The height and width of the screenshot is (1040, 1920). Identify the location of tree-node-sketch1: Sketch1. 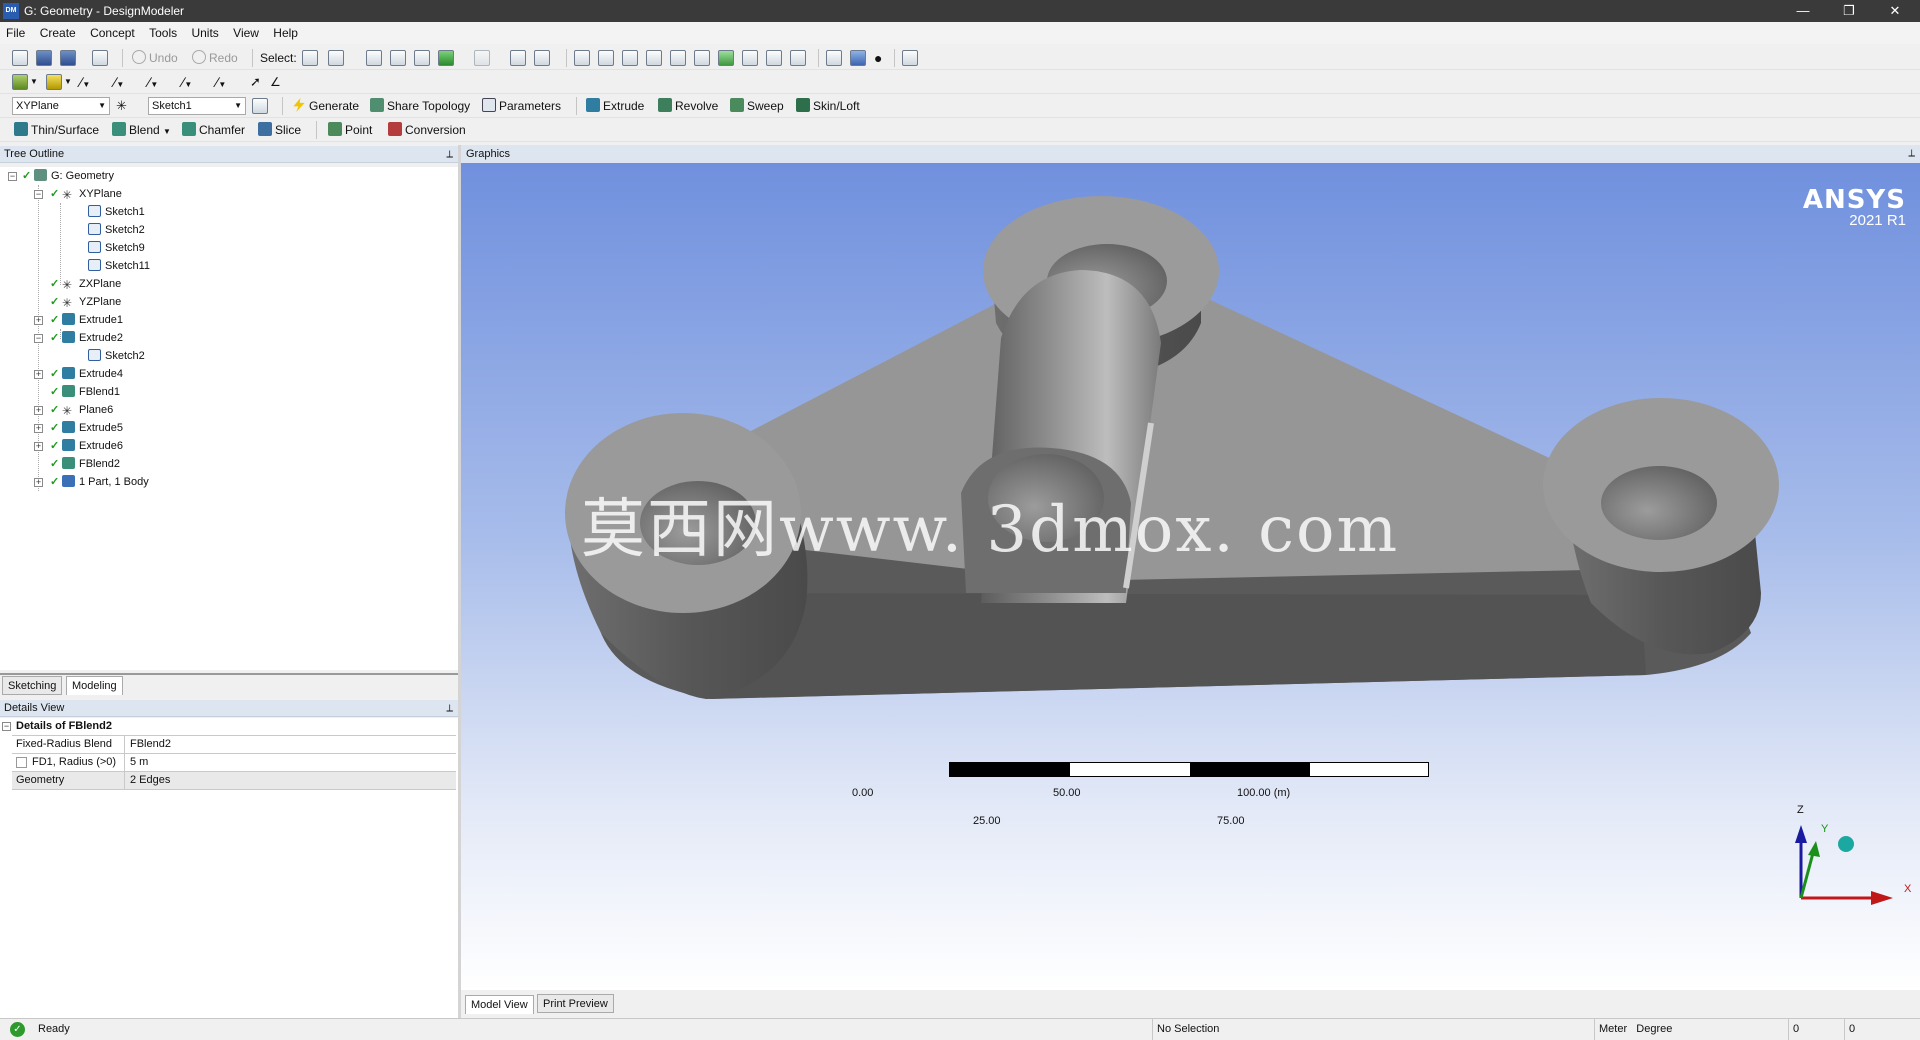
(116, 212).